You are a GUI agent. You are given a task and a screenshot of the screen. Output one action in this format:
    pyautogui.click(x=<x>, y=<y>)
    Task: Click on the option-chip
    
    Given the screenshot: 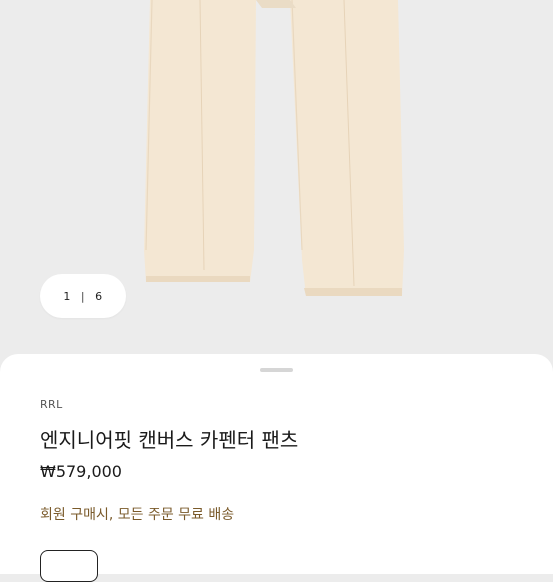 What is the action you would take?
    pyautogui.click(x=69, y=566)
    